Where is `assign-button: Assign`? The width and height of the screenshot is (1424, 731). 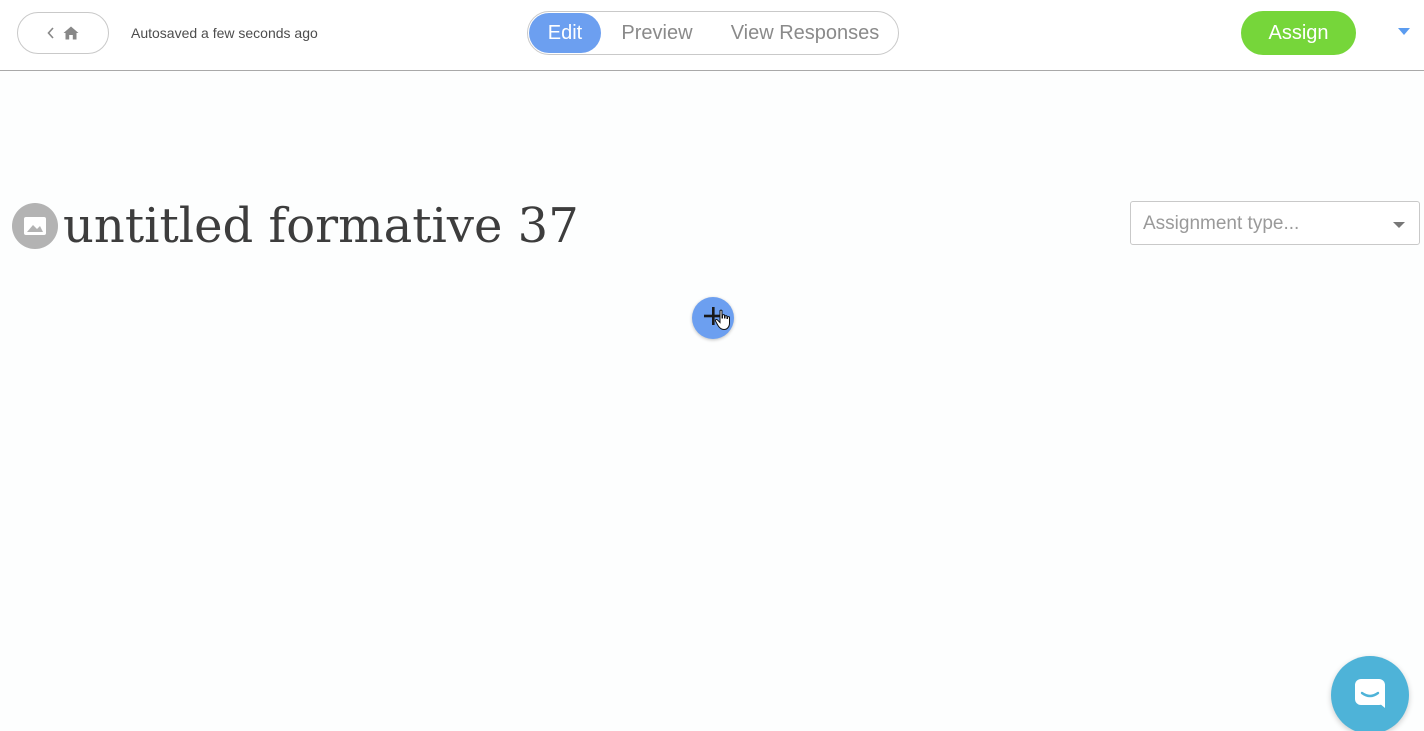
assign-button: Assign is located at coordinates (1298, 33).